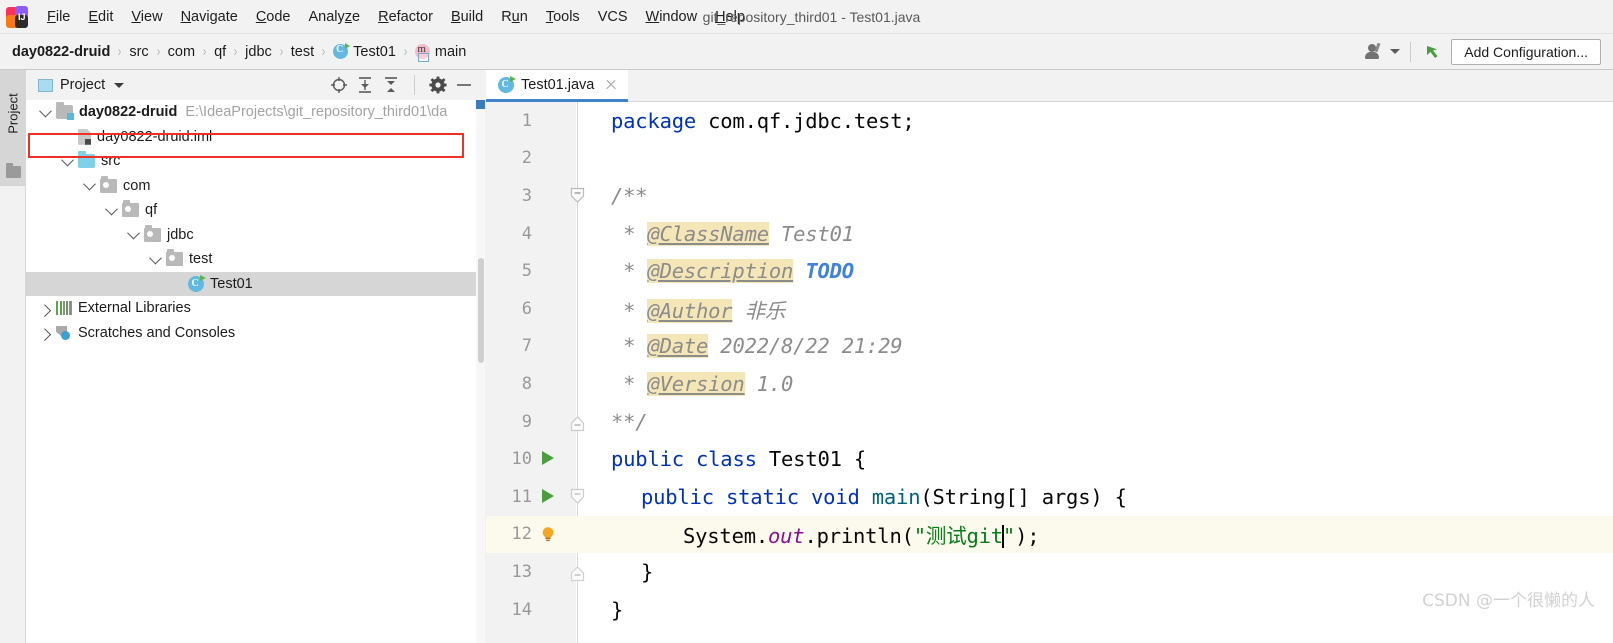 Image resolution: width=1613 pixels, height=643 pixels. I want to click on menu-item-view: View, so click(146, 17).